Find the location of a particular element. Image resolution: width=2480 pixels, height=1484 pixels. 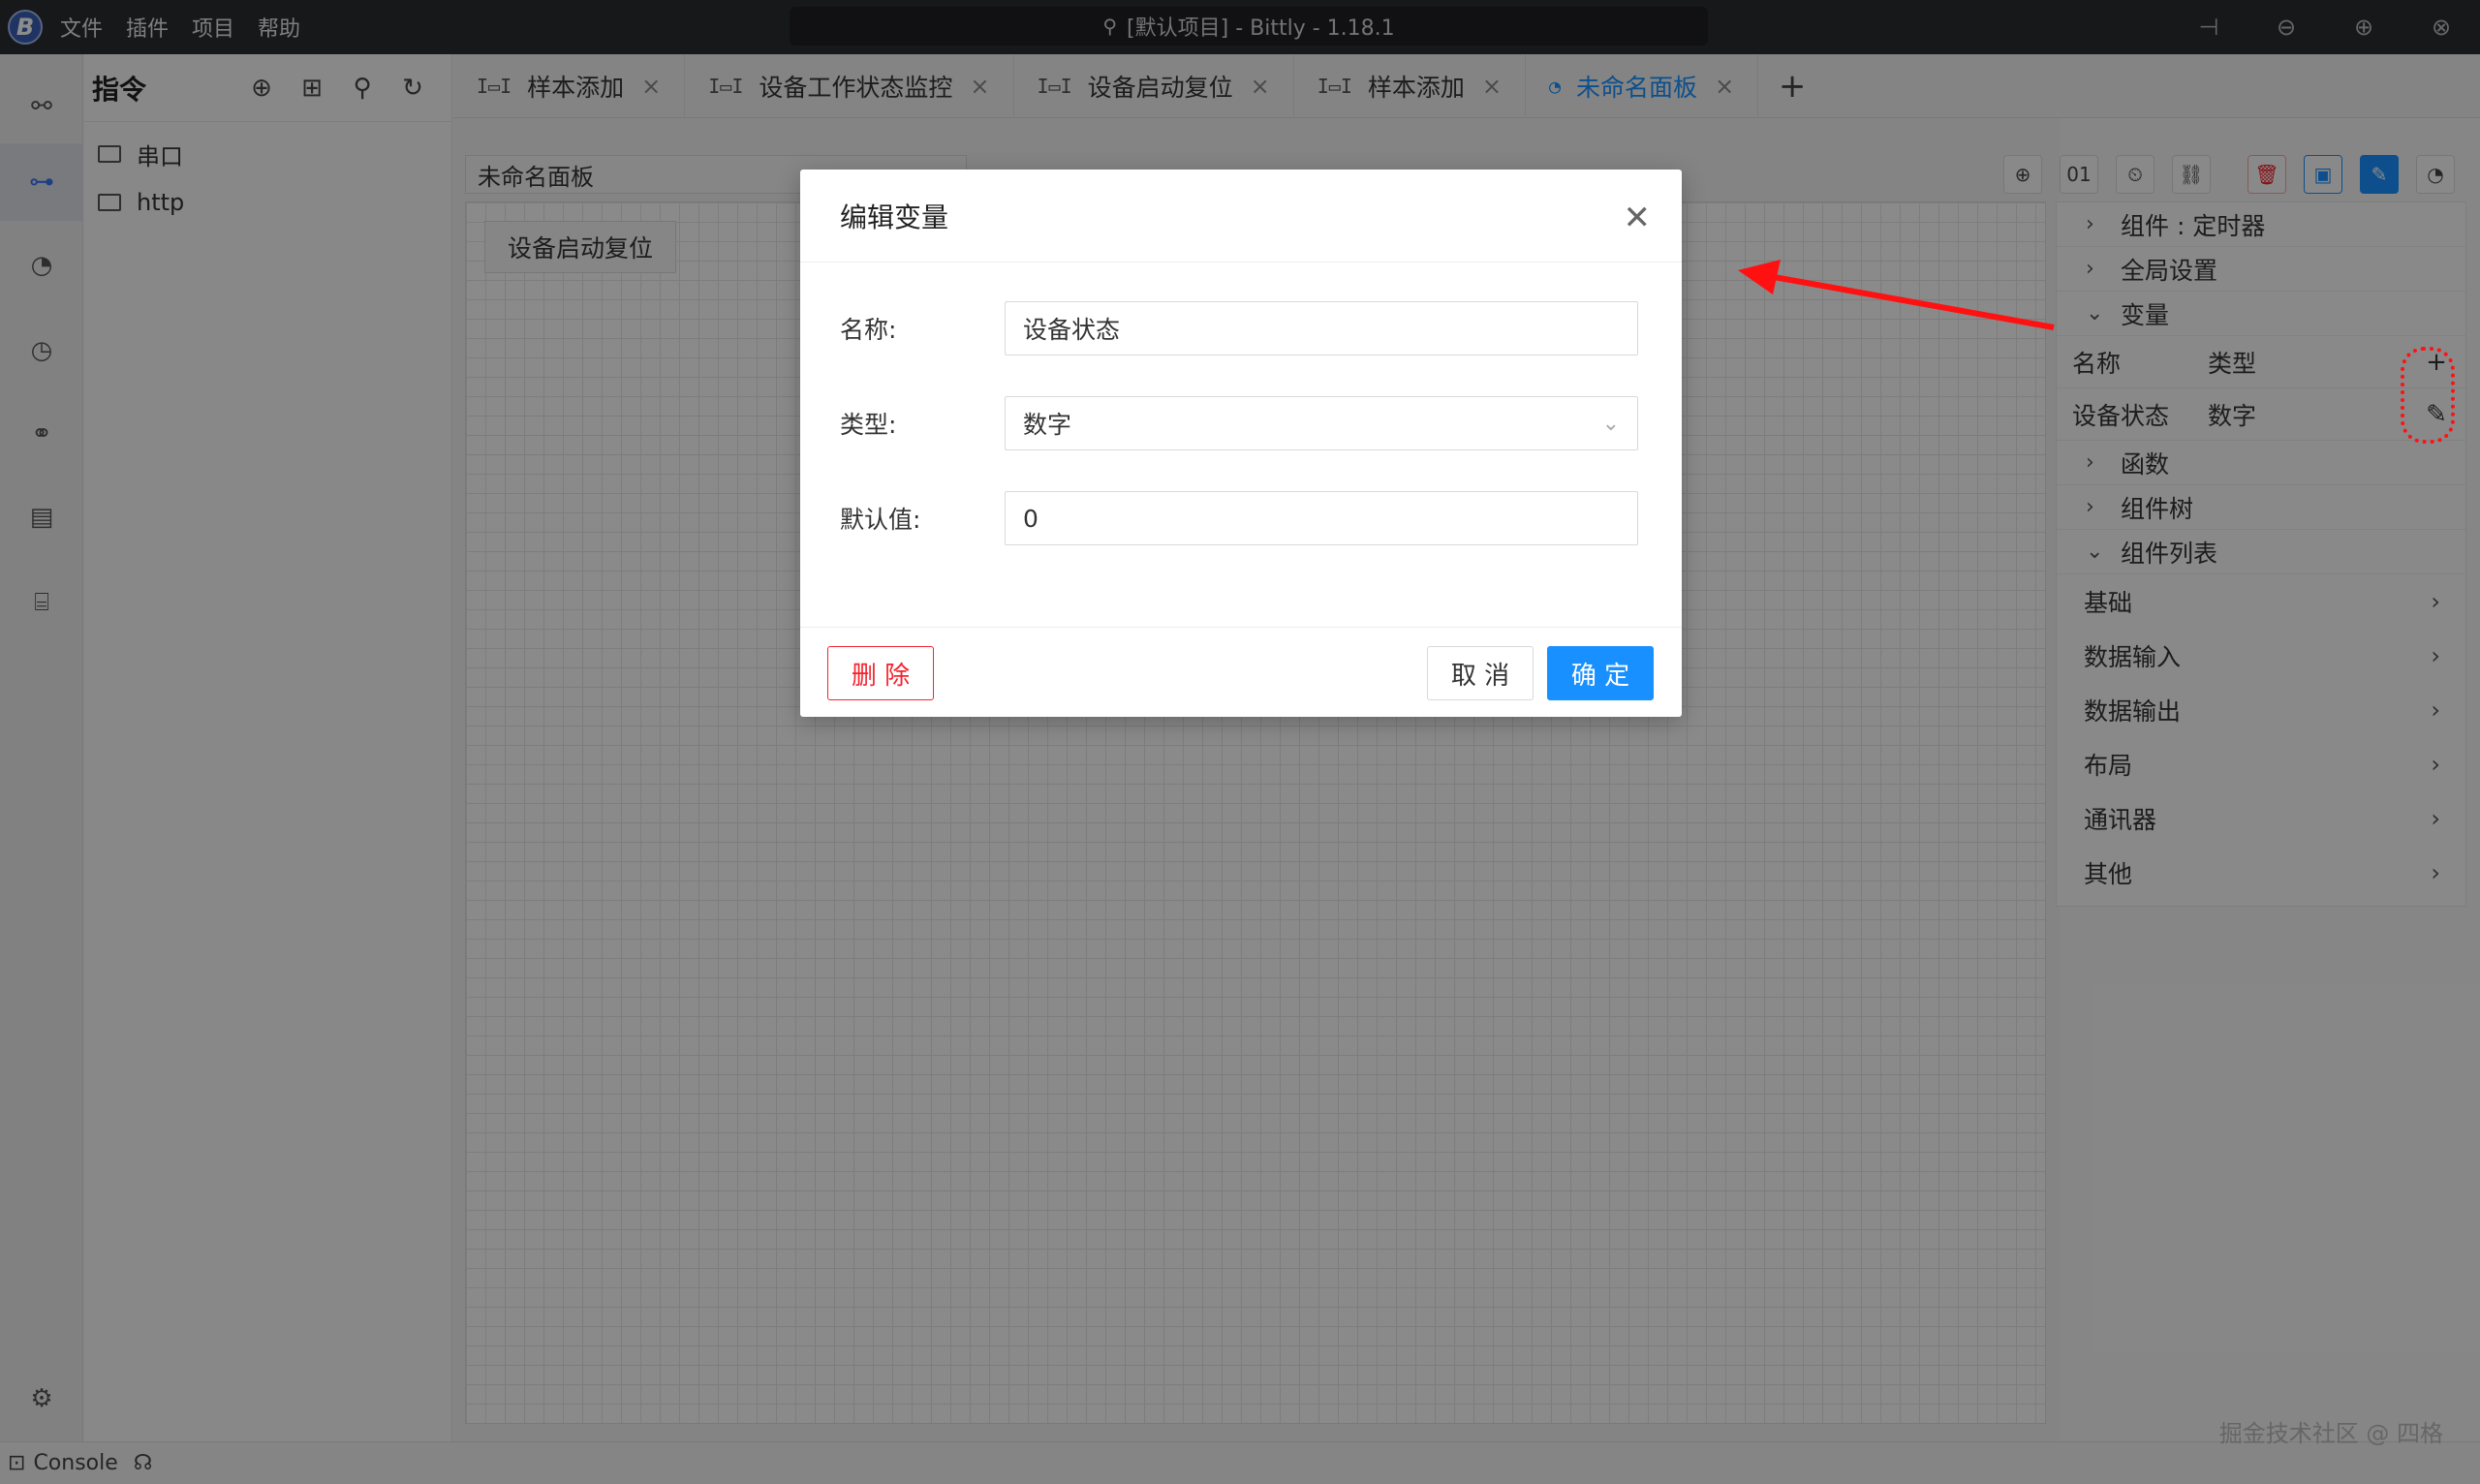

name-label: 名称: is located at coordinates (868, 330).